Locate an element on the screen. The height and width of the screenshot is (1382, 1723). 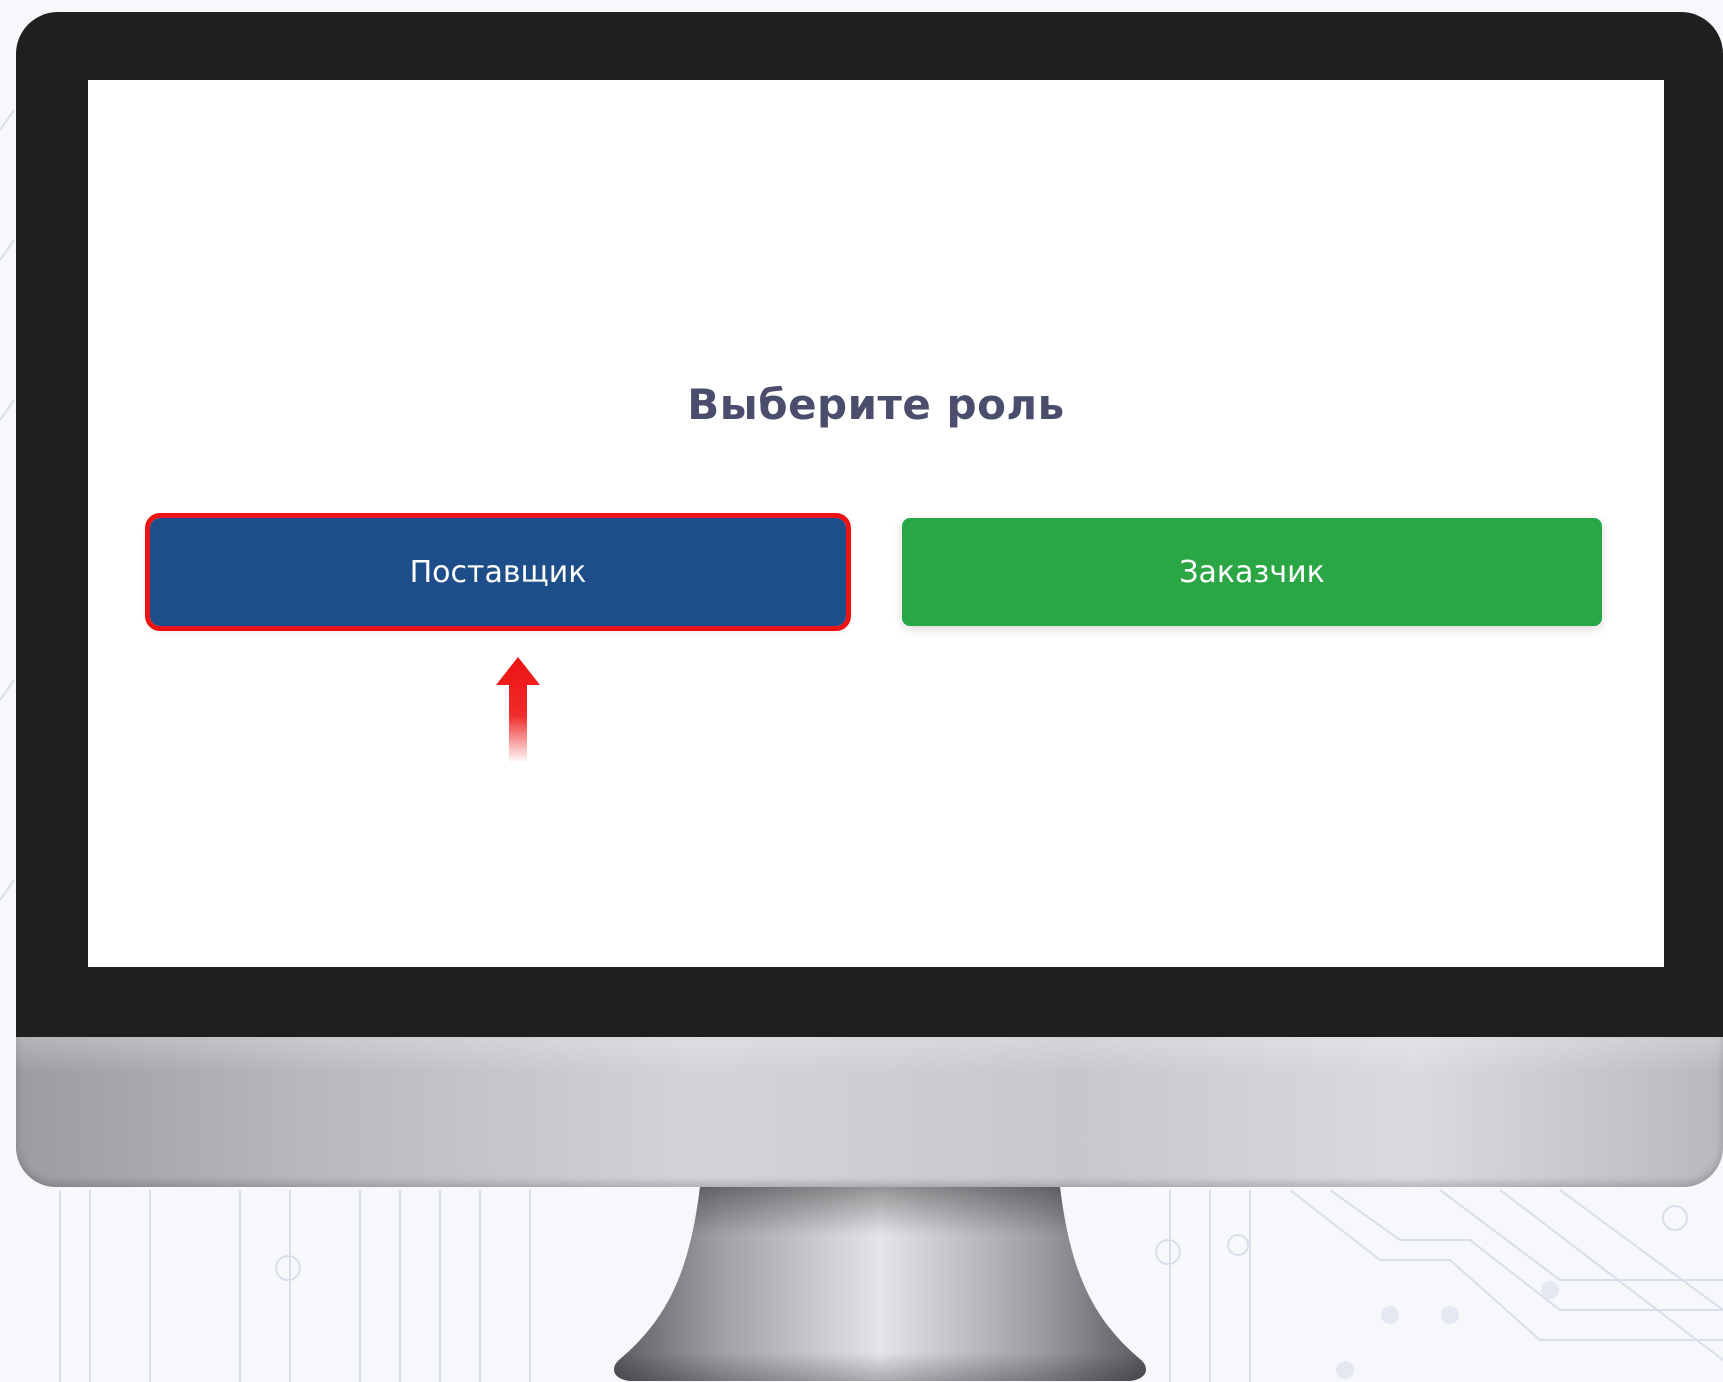
supplier-role-button: Поставщик is located at coordinates (498, 572).